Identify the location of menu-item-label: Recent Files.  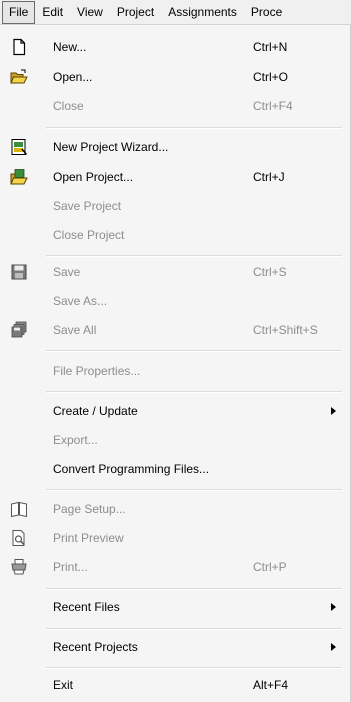
(86, 607).